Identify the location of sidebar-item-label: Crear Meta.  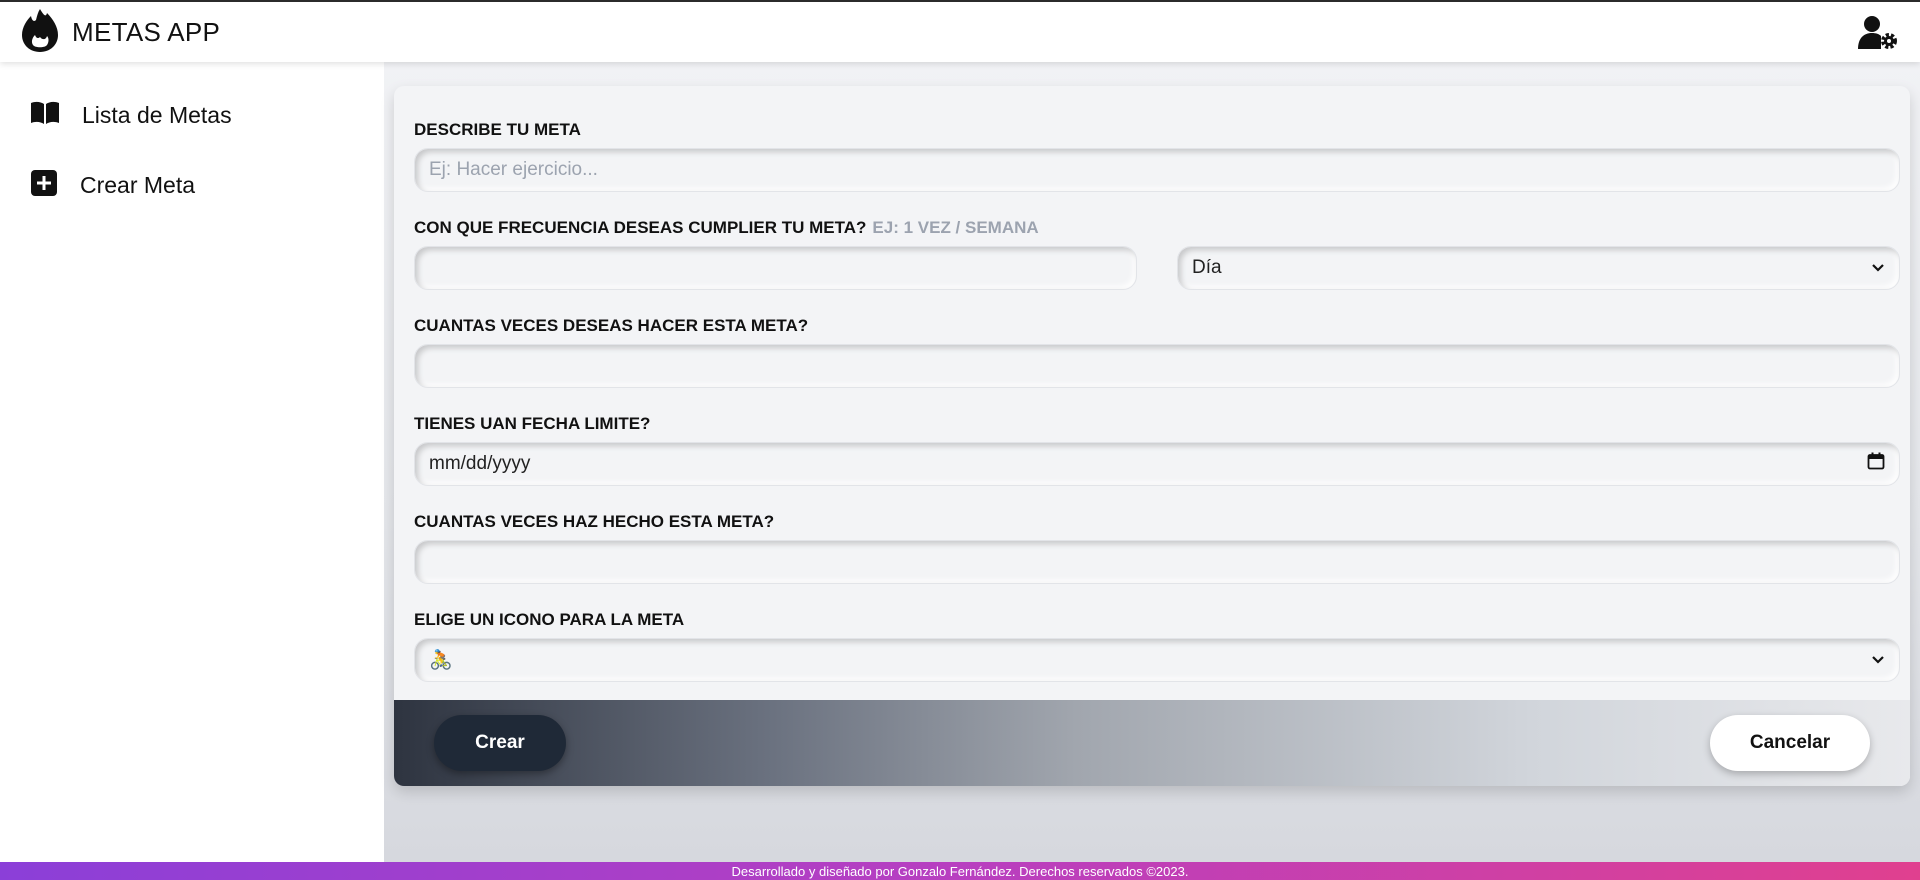
(138, 184).